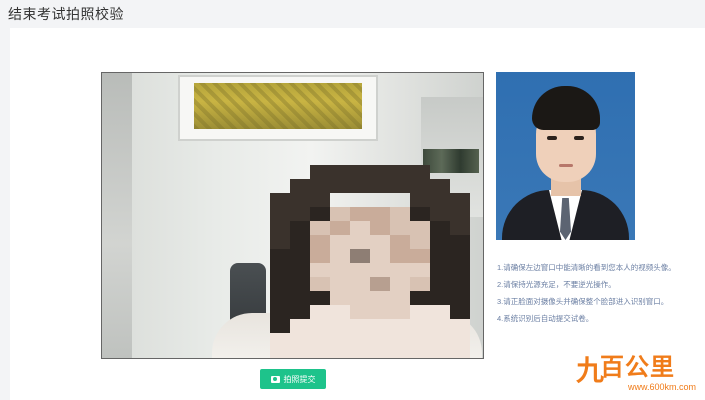  What do you see at coordinates (583, 301) in the screenshot?
I see `instruction-item: 3.请正脸面对摄像头并确保整个脸部进入识别窗口。` at bounding box center [583, 301].